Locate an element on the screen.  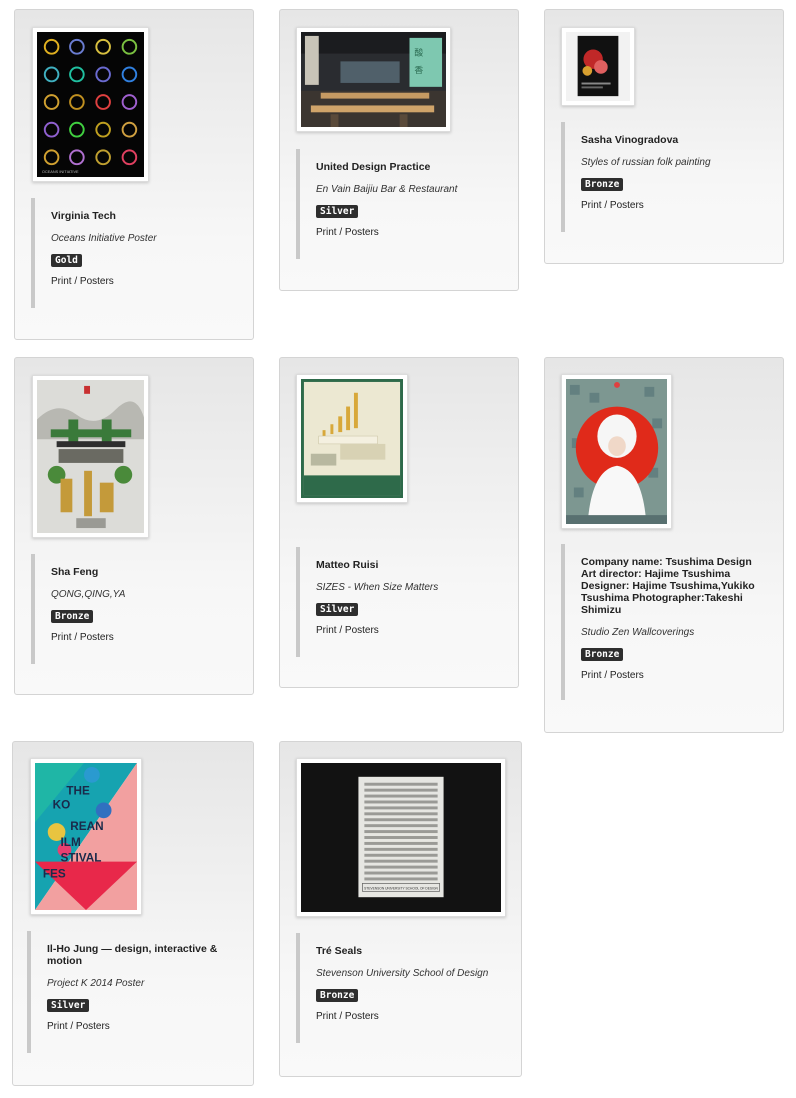
studio-zen-poster-image is located at coordinates (616, 451).